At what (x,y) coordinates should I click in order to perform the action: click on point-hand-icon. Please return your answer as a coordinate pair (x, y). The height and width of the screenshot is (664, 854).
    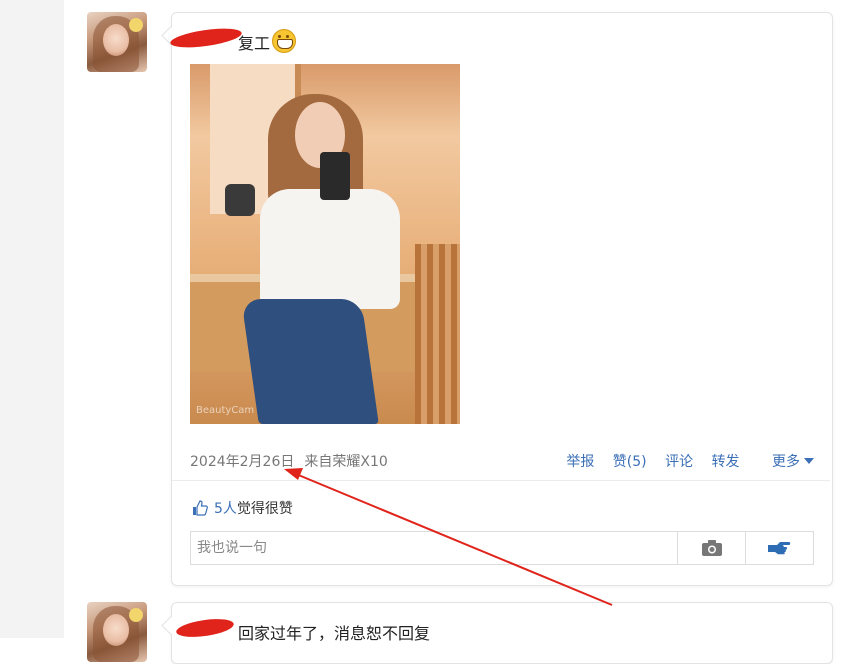
    Looking at the image, I should click on (779, 548).